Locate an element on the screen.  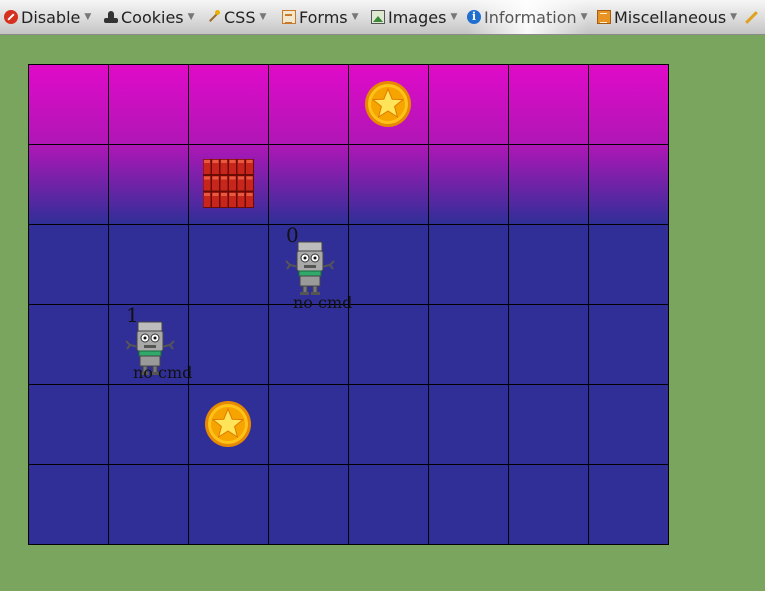
toolbar-images-label: Images is located at coordinates (417, 17).